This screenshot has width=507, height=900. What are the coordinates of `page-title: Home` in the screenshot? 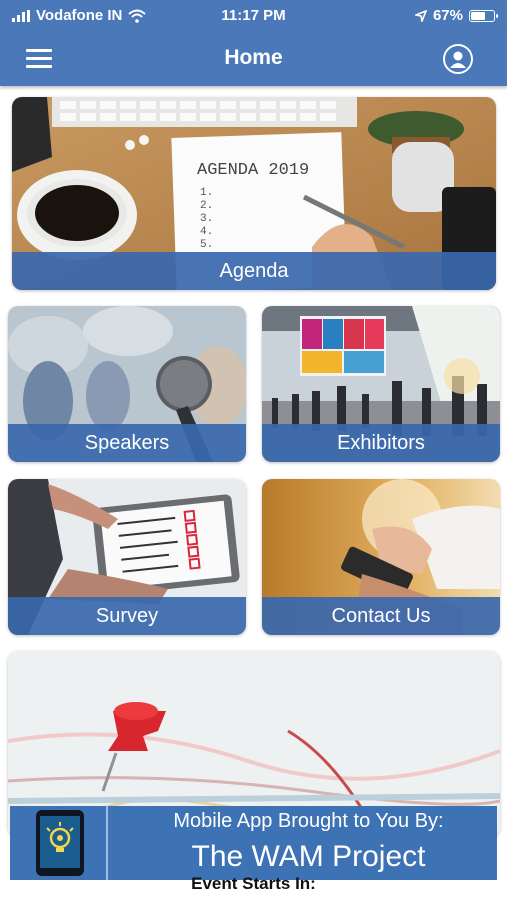 It's located at (253, 57).